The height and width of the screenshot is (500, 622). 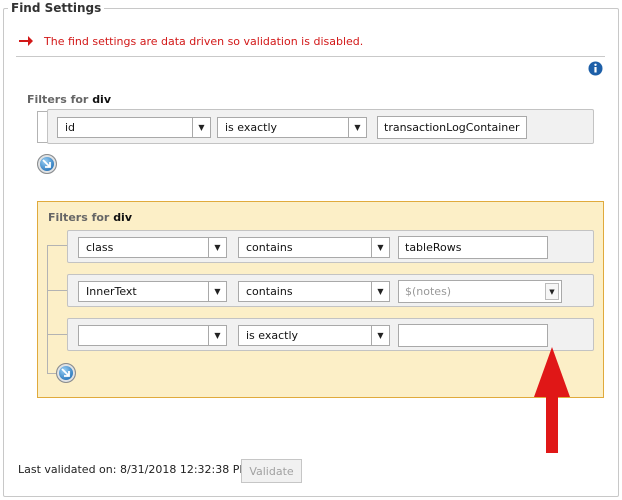 I want to click on attribute-dropdown: class ▼, so click(x=152, y=247).